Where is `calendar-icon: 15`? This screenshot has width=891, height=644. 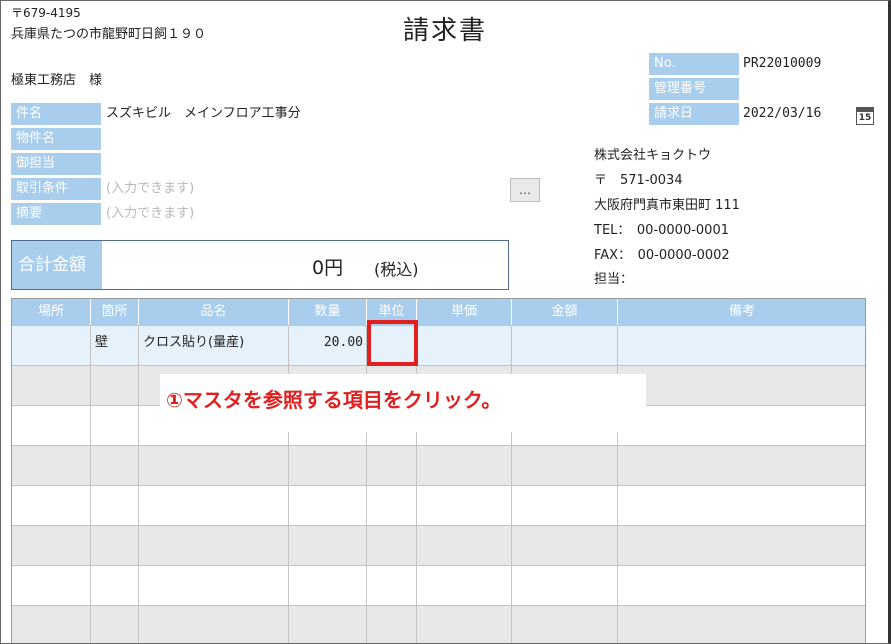 calendar-icon: 15 is located at coordinates (865, 116).